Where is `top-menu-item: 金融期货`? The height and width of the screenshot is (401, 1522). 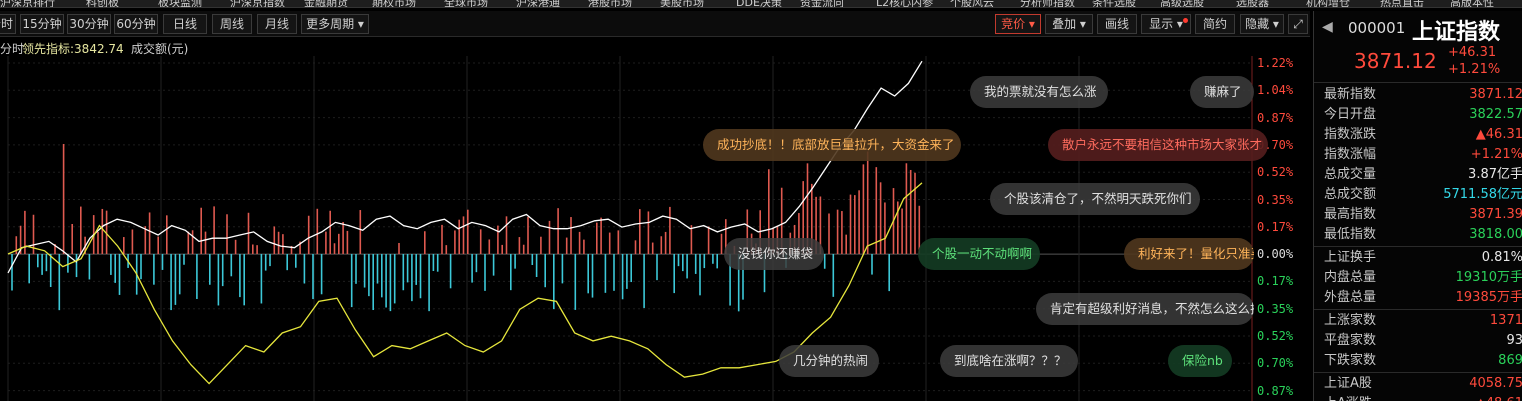 top-menu-item: 金融期货 is located at coordinates (326, 3).